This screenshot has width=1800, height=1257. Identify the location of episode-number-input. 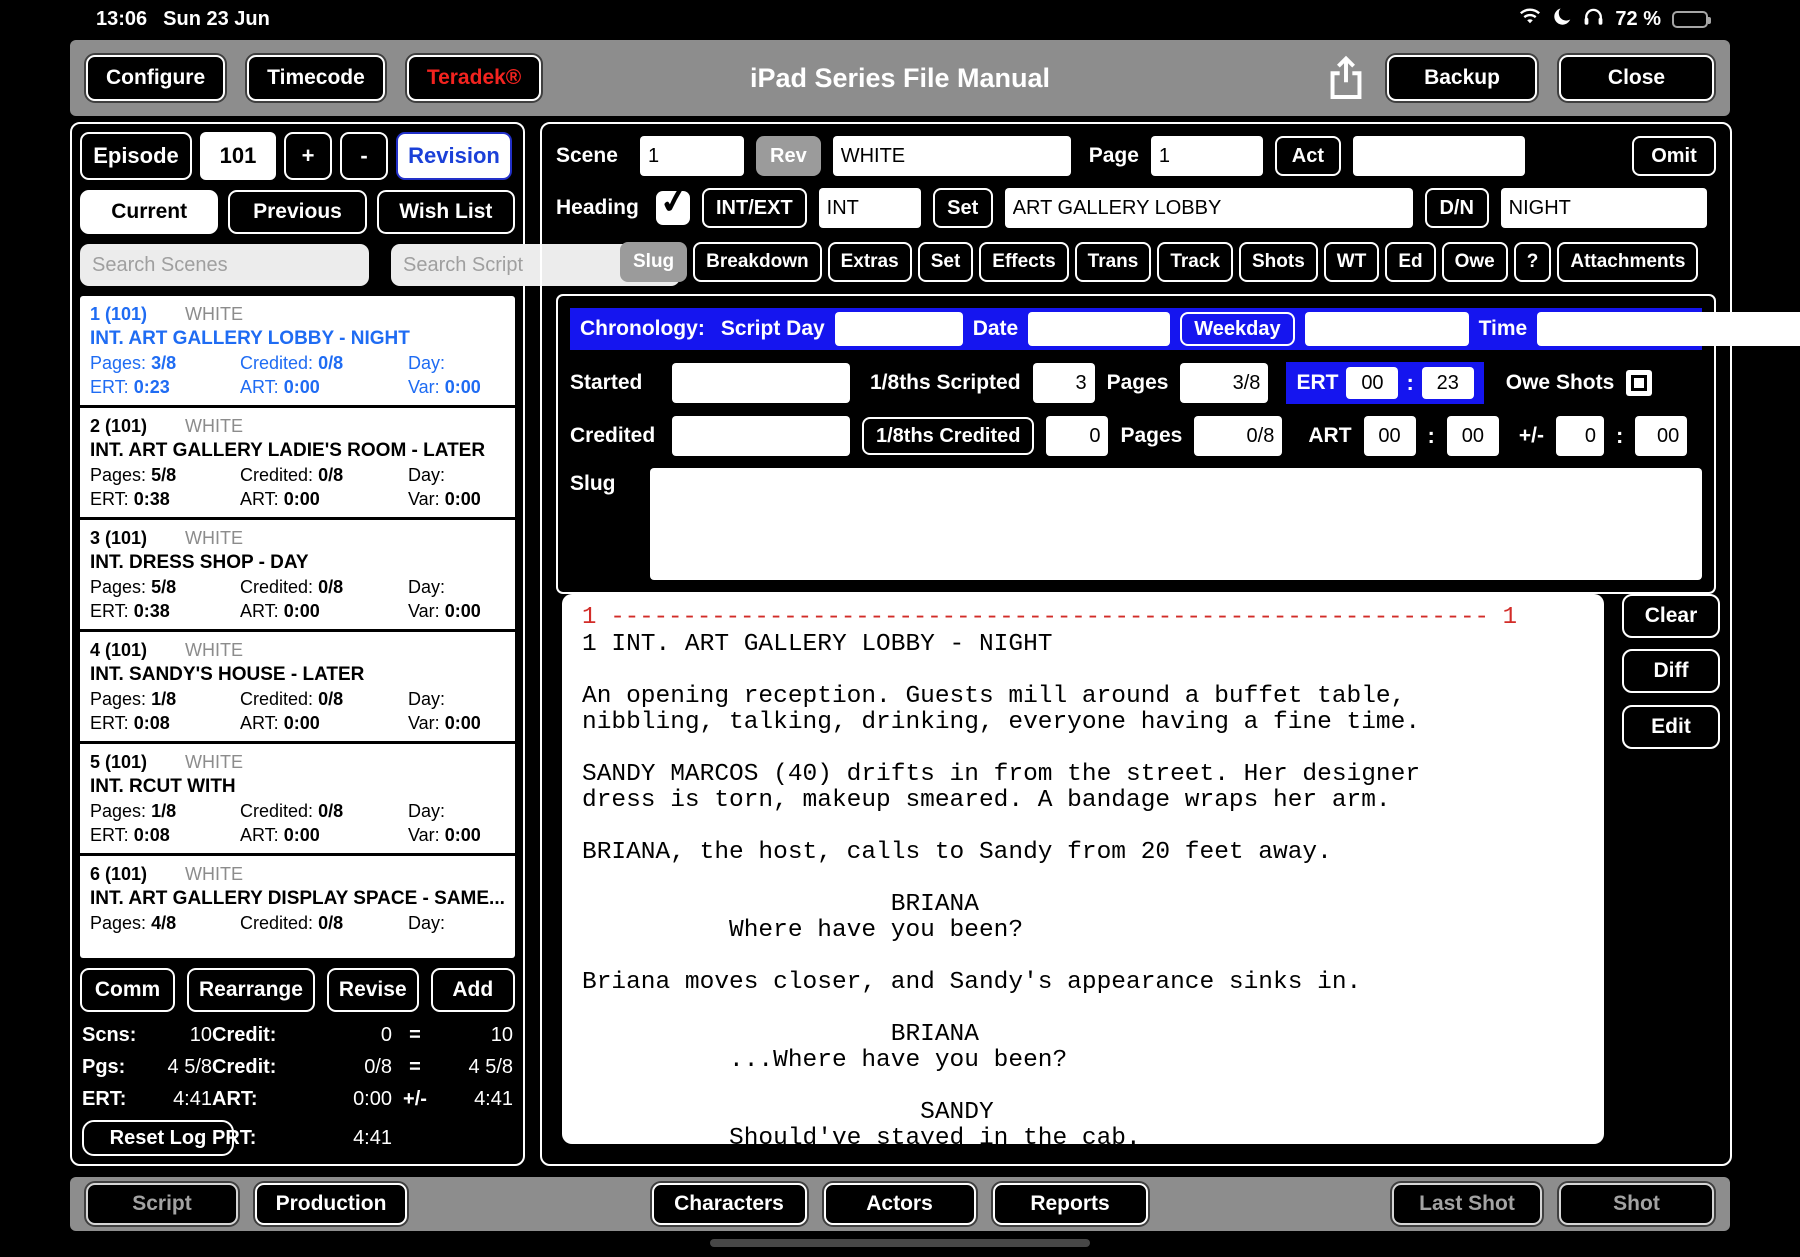
(238, 156).